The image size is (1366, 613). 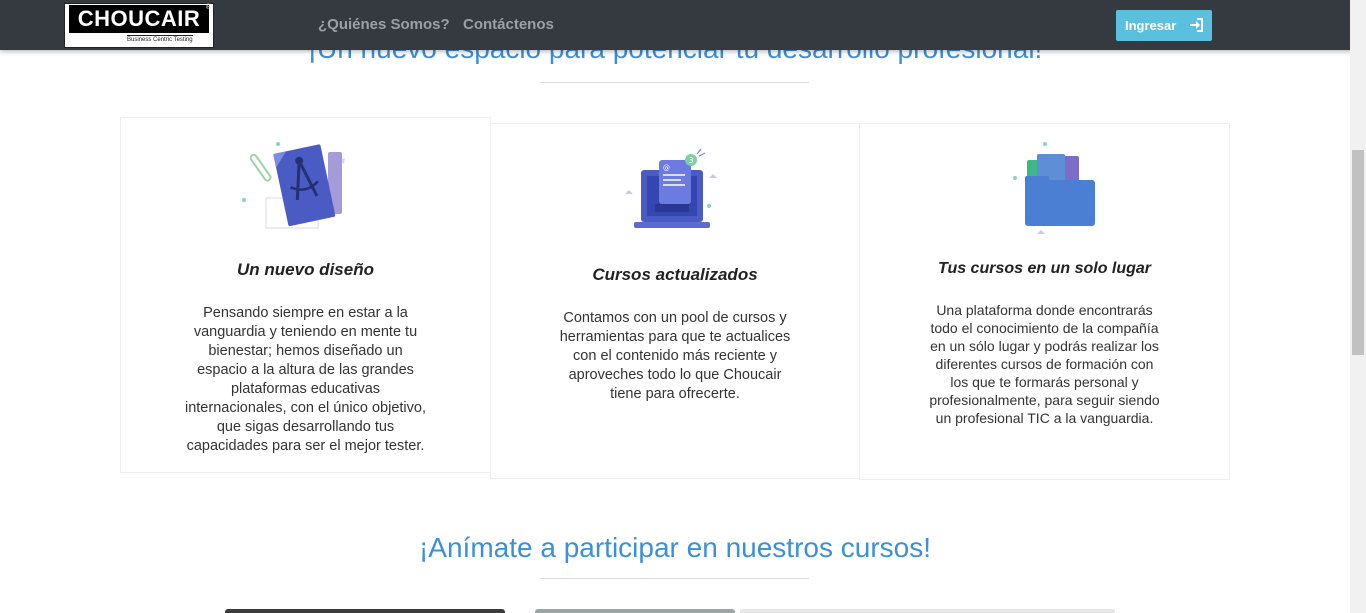 I want to click on card-text-line: diferentes cursos de formación con, so click(x=1044, y=364).